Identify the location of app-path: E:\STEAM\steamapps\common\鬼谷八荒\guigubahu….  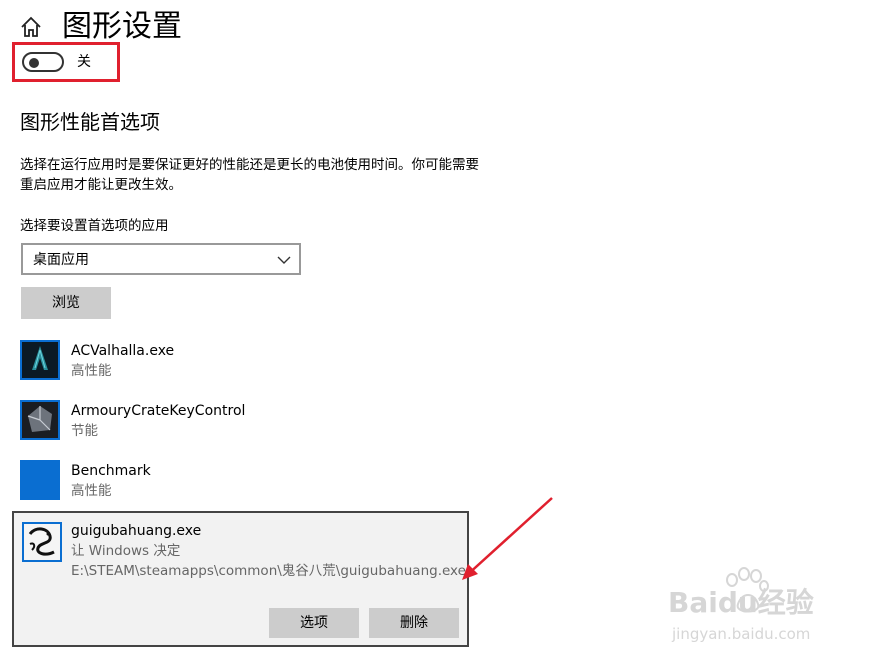
(268, 571).